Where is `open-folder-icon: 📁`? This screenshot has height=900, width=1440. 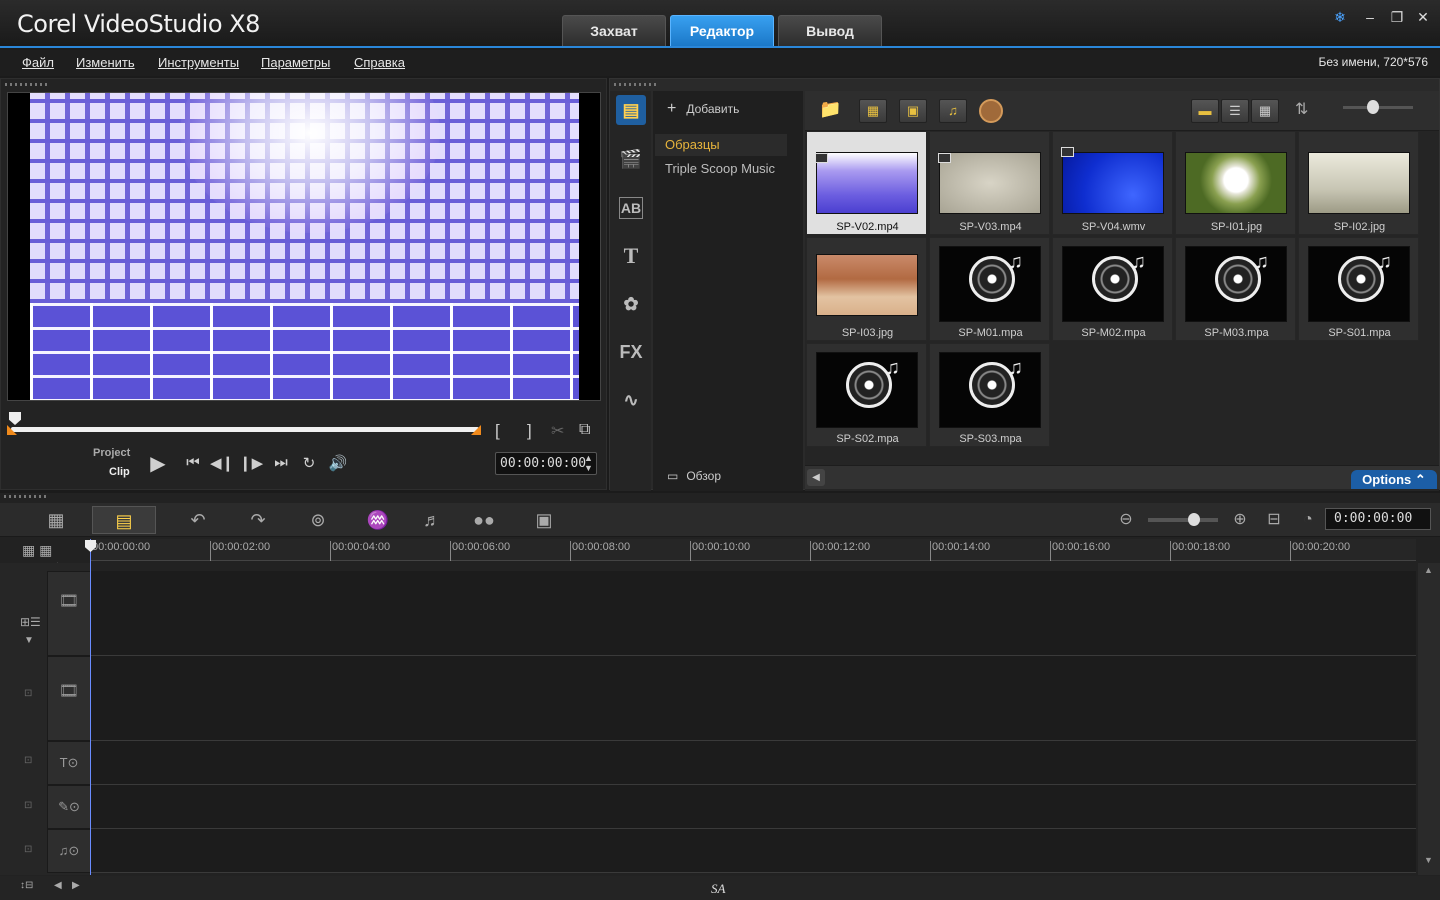
open-folder-icon: 📁 is located at coordinates (830, 109).